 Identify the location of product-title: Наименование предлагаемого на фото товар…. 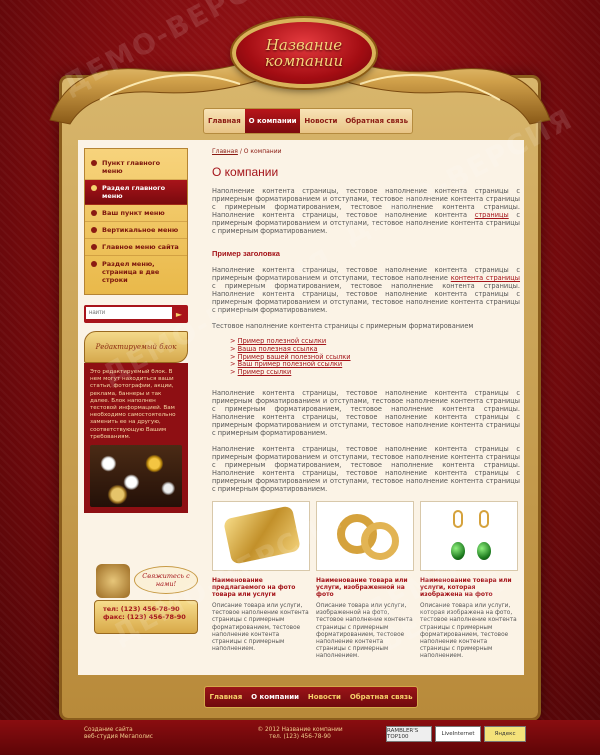
(261, 587).